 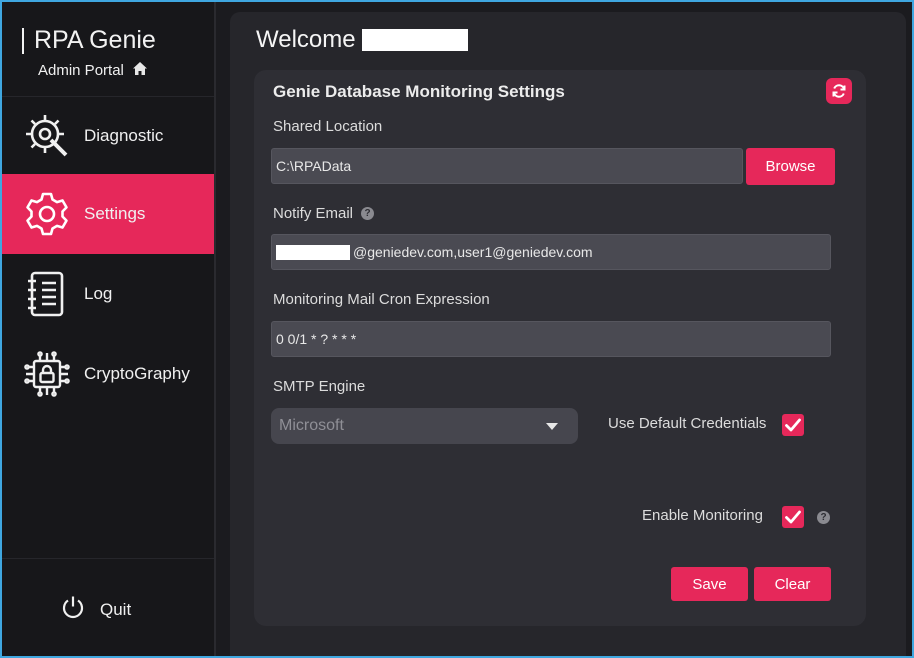 What do you see at coordinates (115, 213) in the screenshot?
I see `sidebar-item-label: Settings` at bounding box center [115, 213].